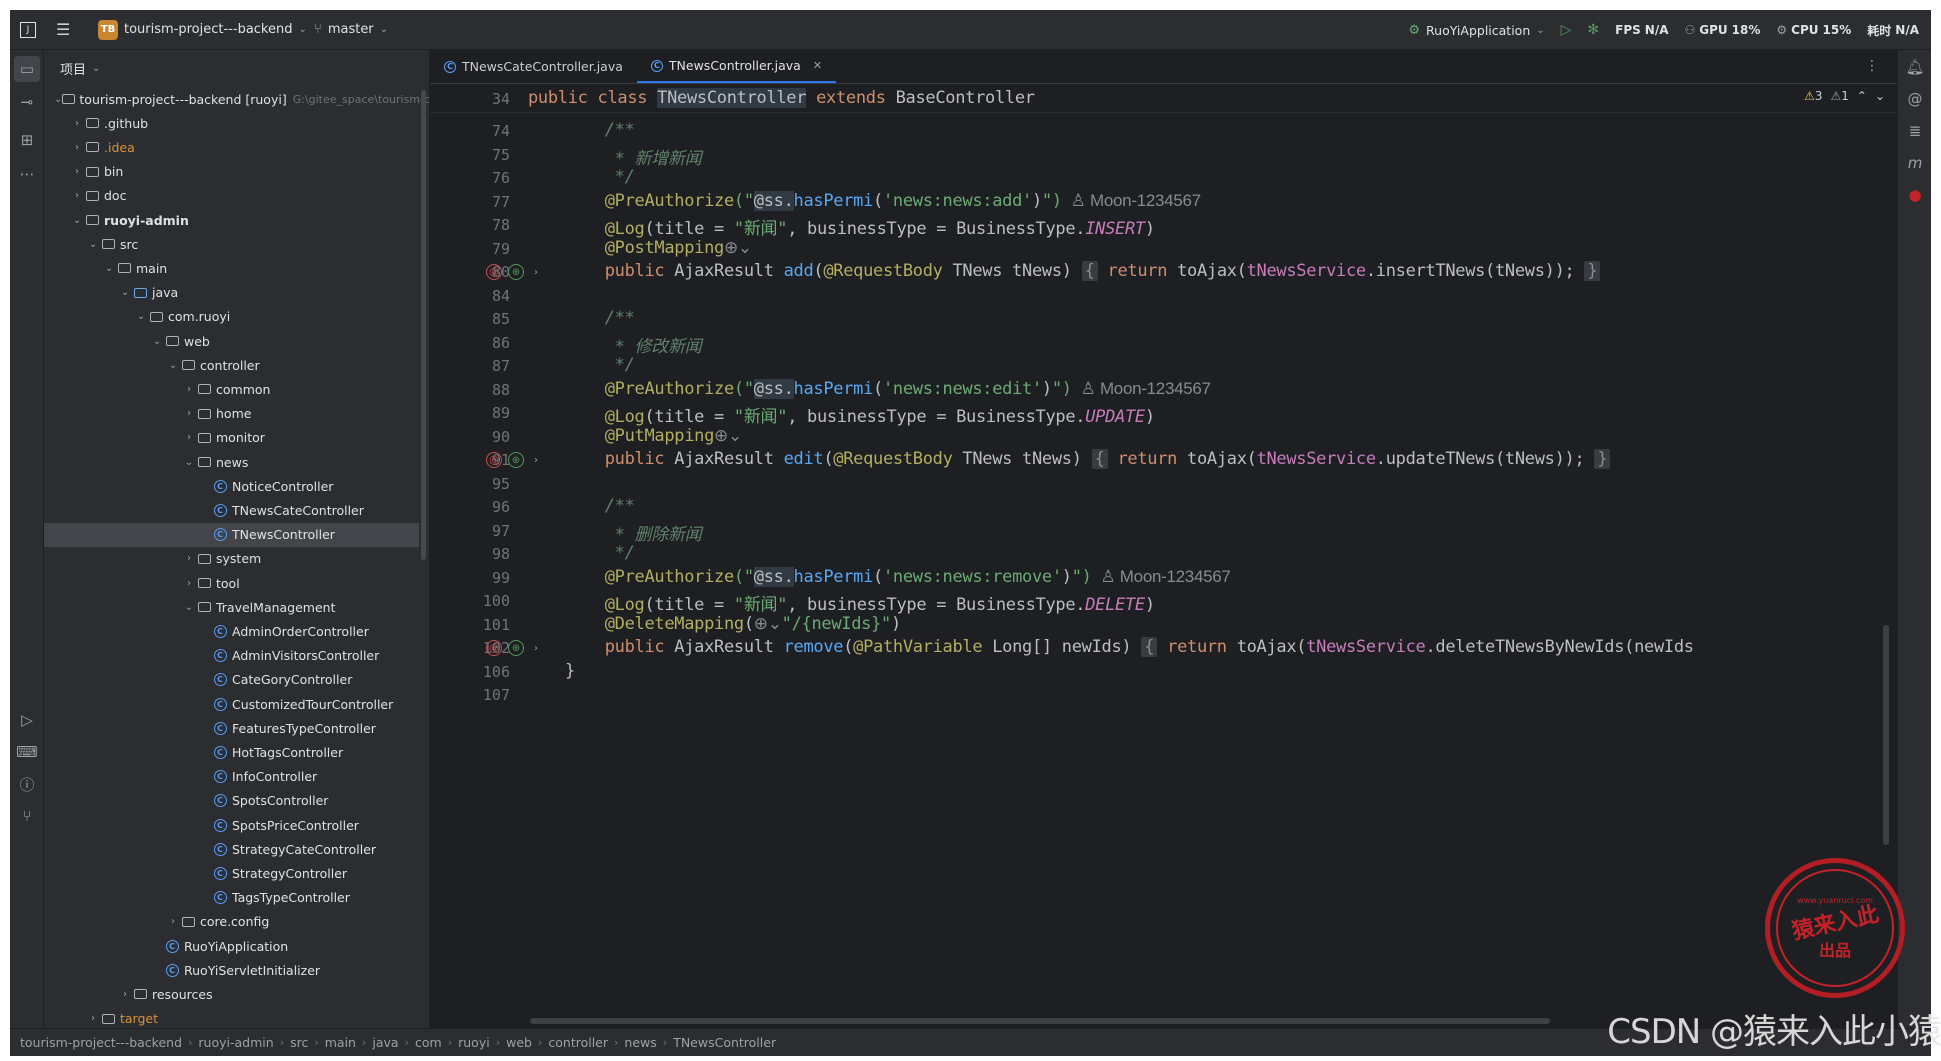 Image resolution: width=1941 pixels, height=1061 pixels. What do you see at coordinates (231, 462) in the screenshot?
I see `tree-node: ⌄ news` at bounding box center [231, 462].